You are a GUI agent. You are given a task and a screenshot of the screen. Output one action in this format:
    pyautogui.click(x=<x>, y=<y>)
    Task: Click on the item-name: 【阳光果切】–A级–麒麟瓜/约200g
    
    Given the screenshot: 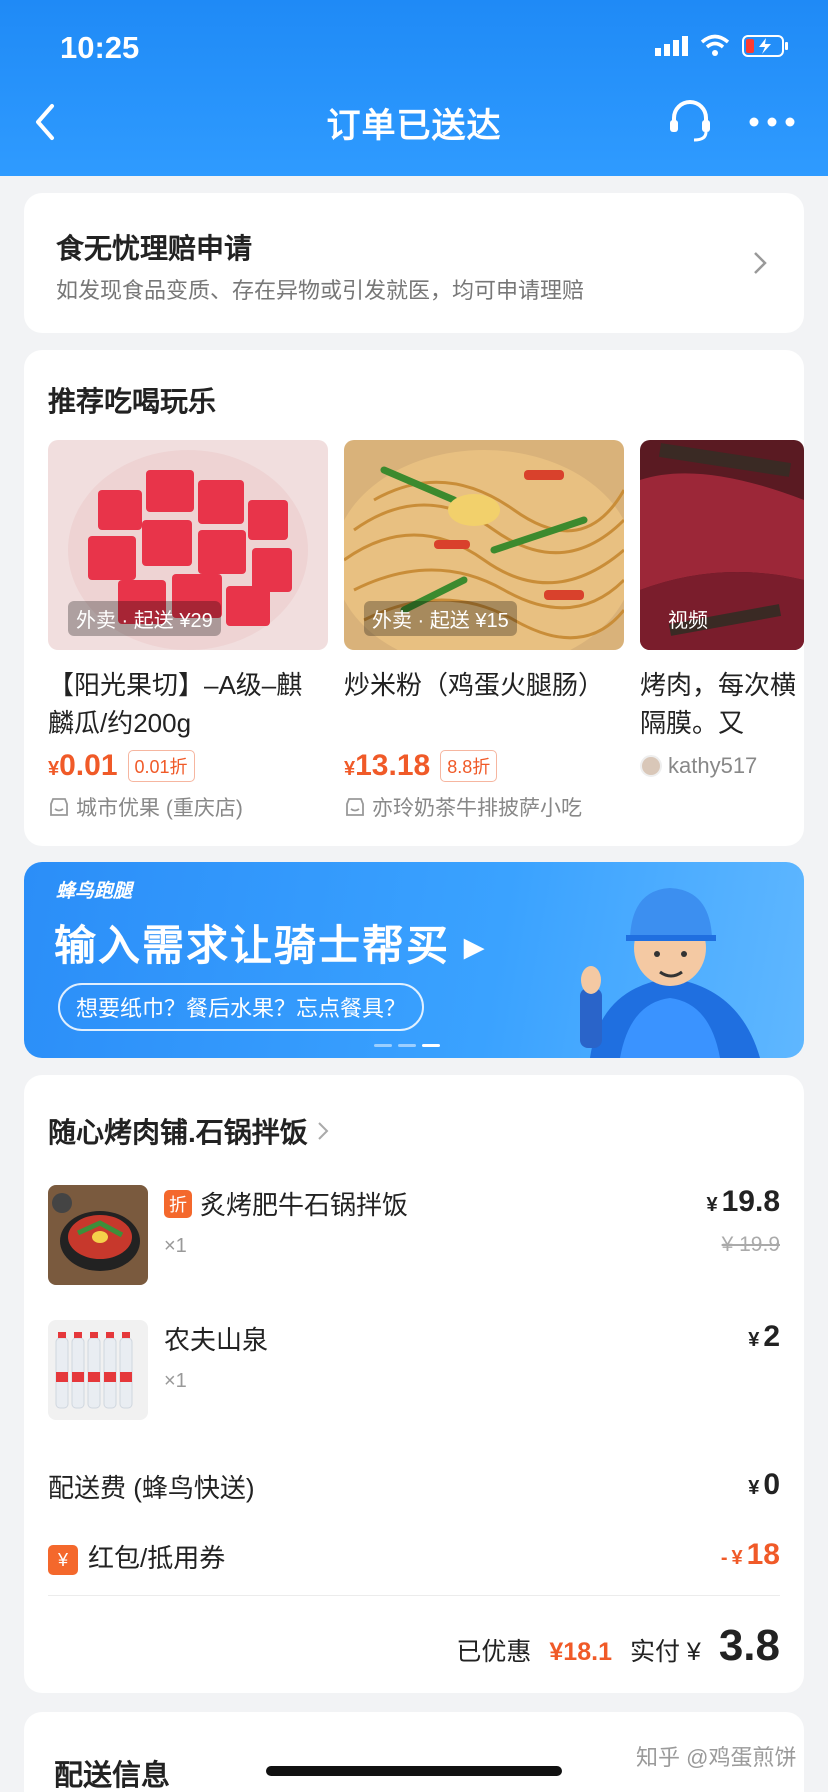 What is the action you would take?
    pyautogui.click(x=175, y=704)
    